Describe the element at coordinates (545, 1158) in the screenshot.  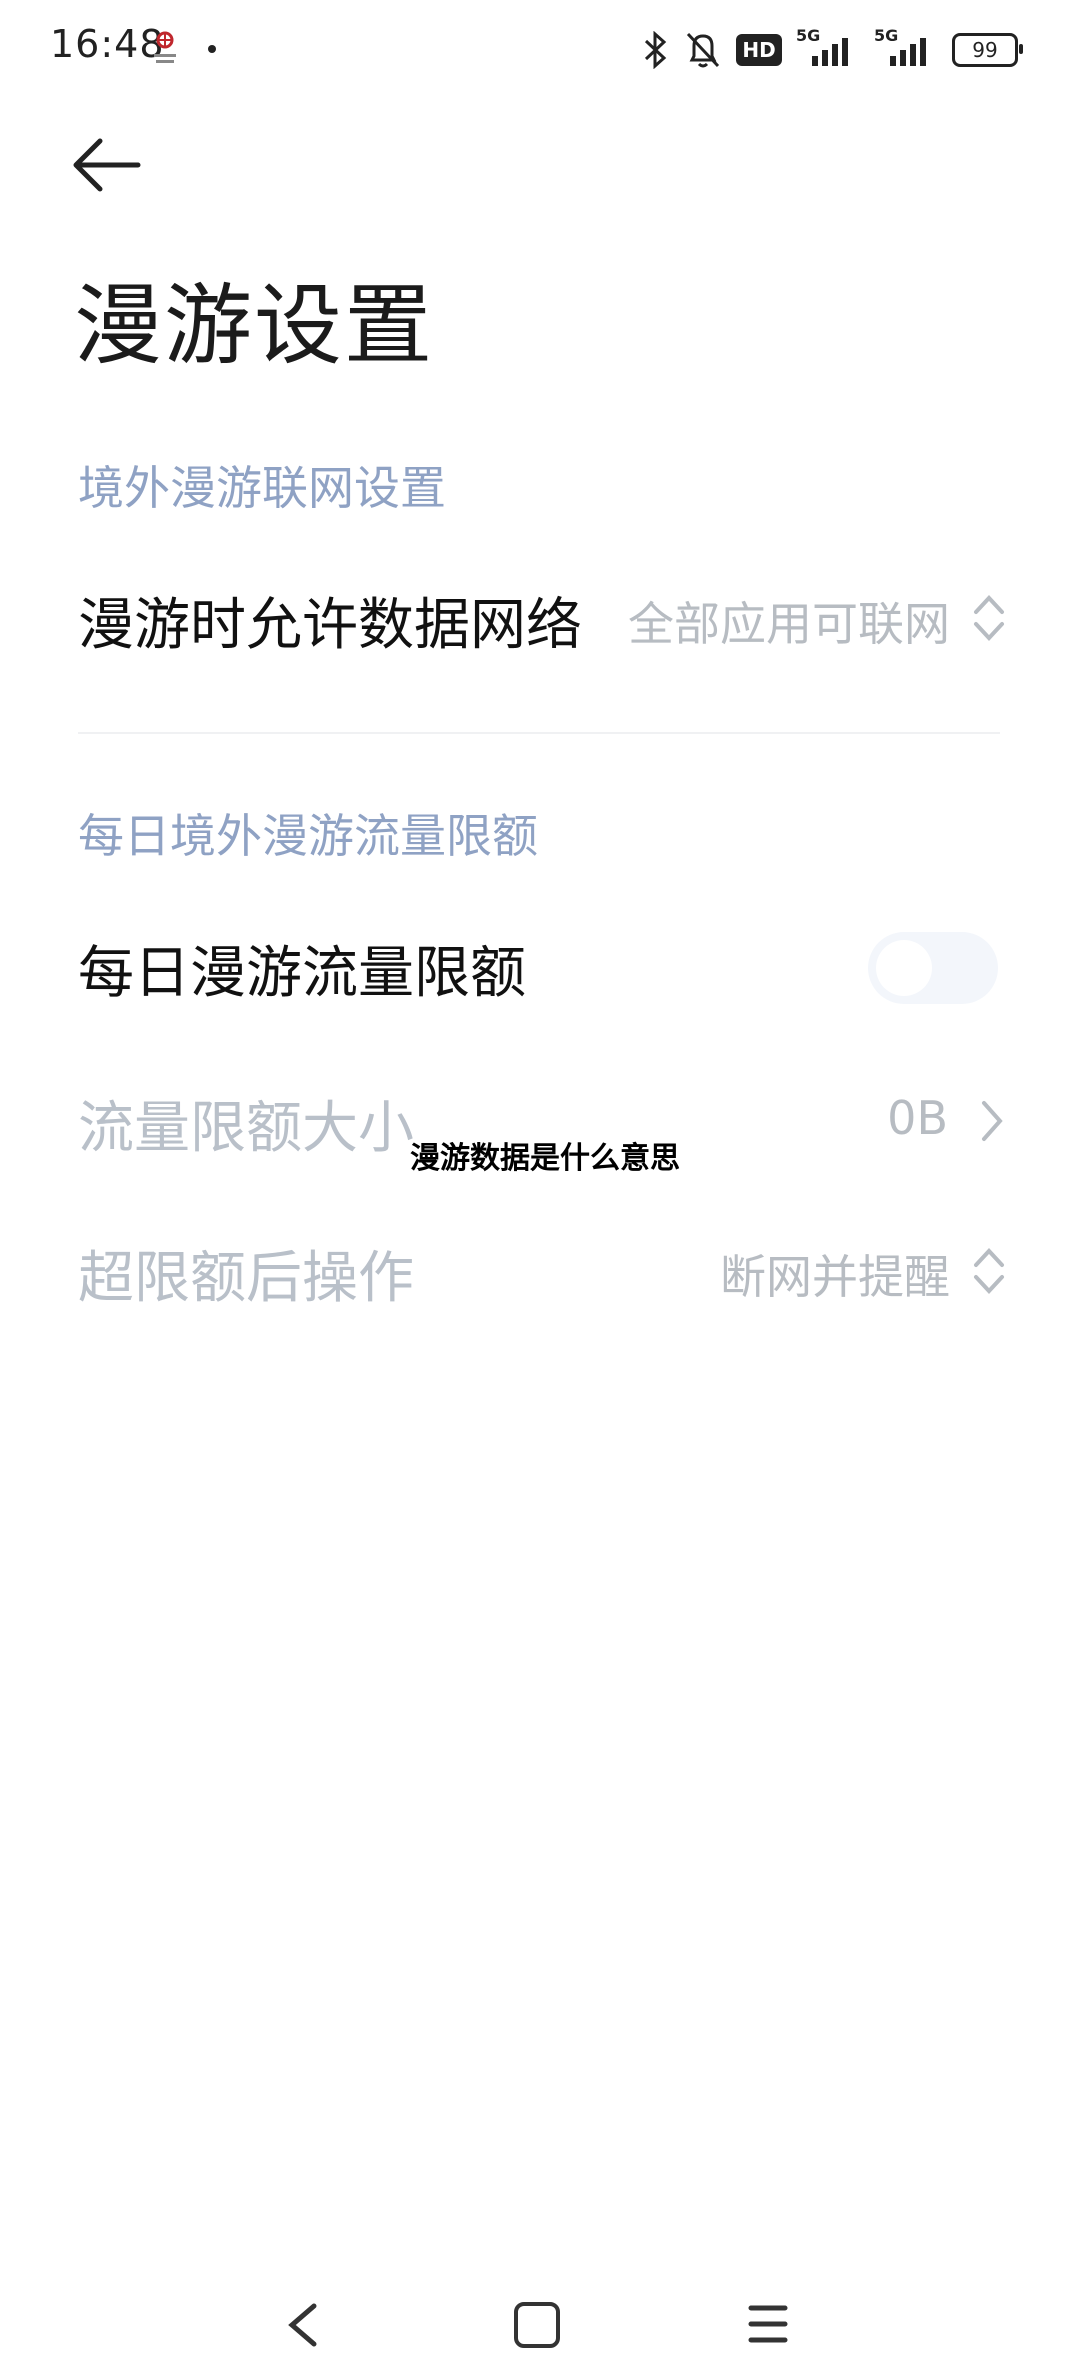
I see `overlay-caption: 漫游数据是什么意思` at that location.